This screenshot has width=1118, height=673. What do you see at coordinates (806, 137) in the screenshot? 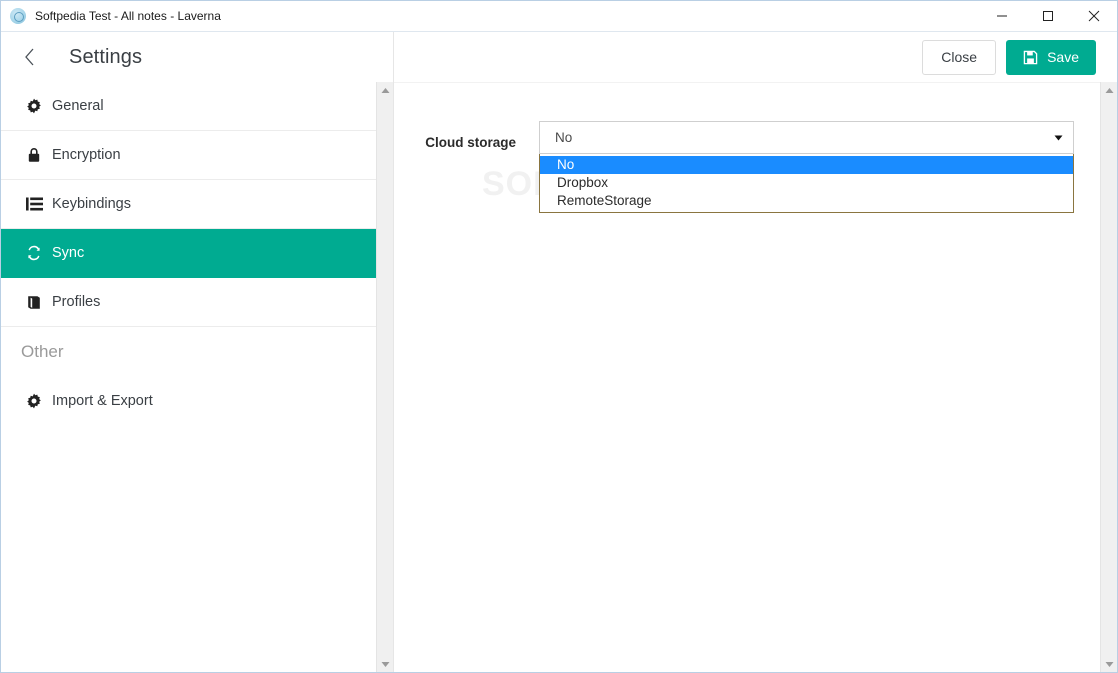
I see `cloud-storage-select: No` at bounding box center [806, 137].